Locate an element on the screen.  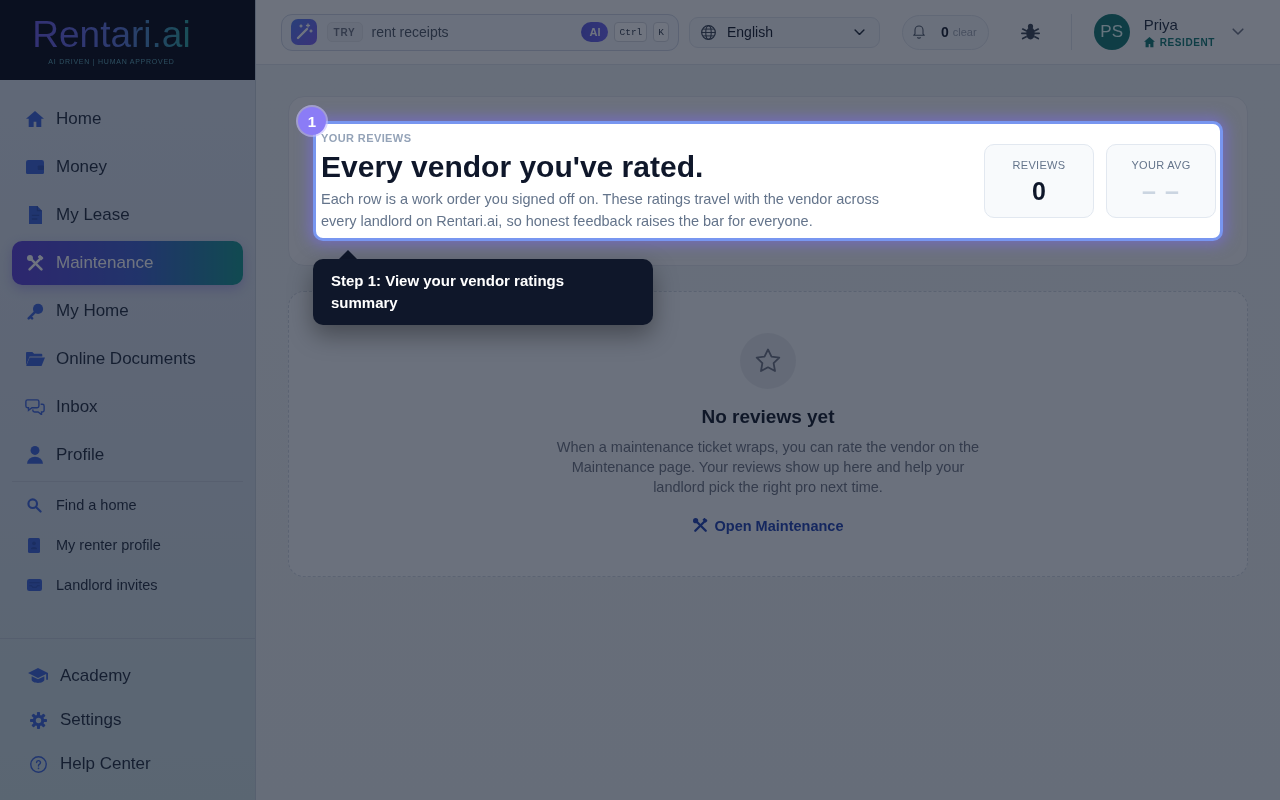
help-icon is located at coordinates (38, 764).